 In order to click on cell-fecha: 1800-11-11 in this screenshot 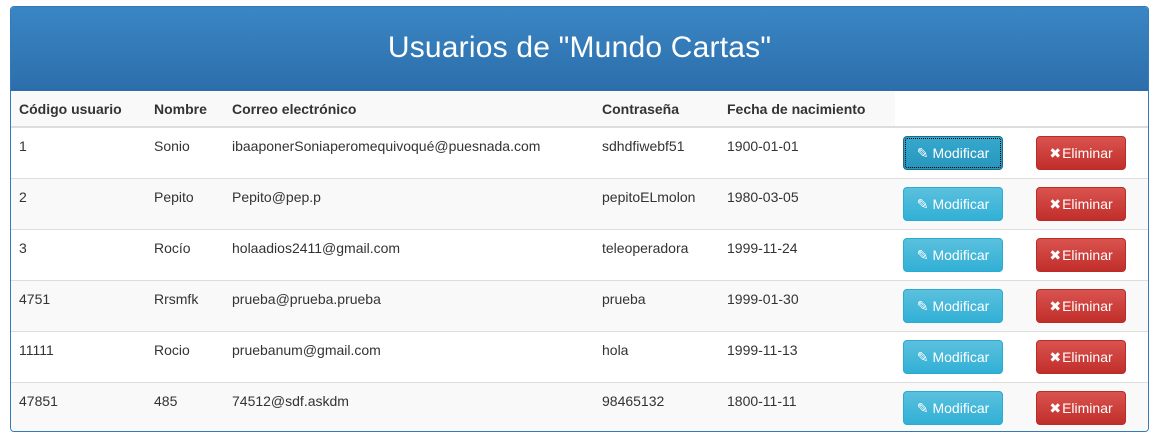, I will do `click(807, 406)`.